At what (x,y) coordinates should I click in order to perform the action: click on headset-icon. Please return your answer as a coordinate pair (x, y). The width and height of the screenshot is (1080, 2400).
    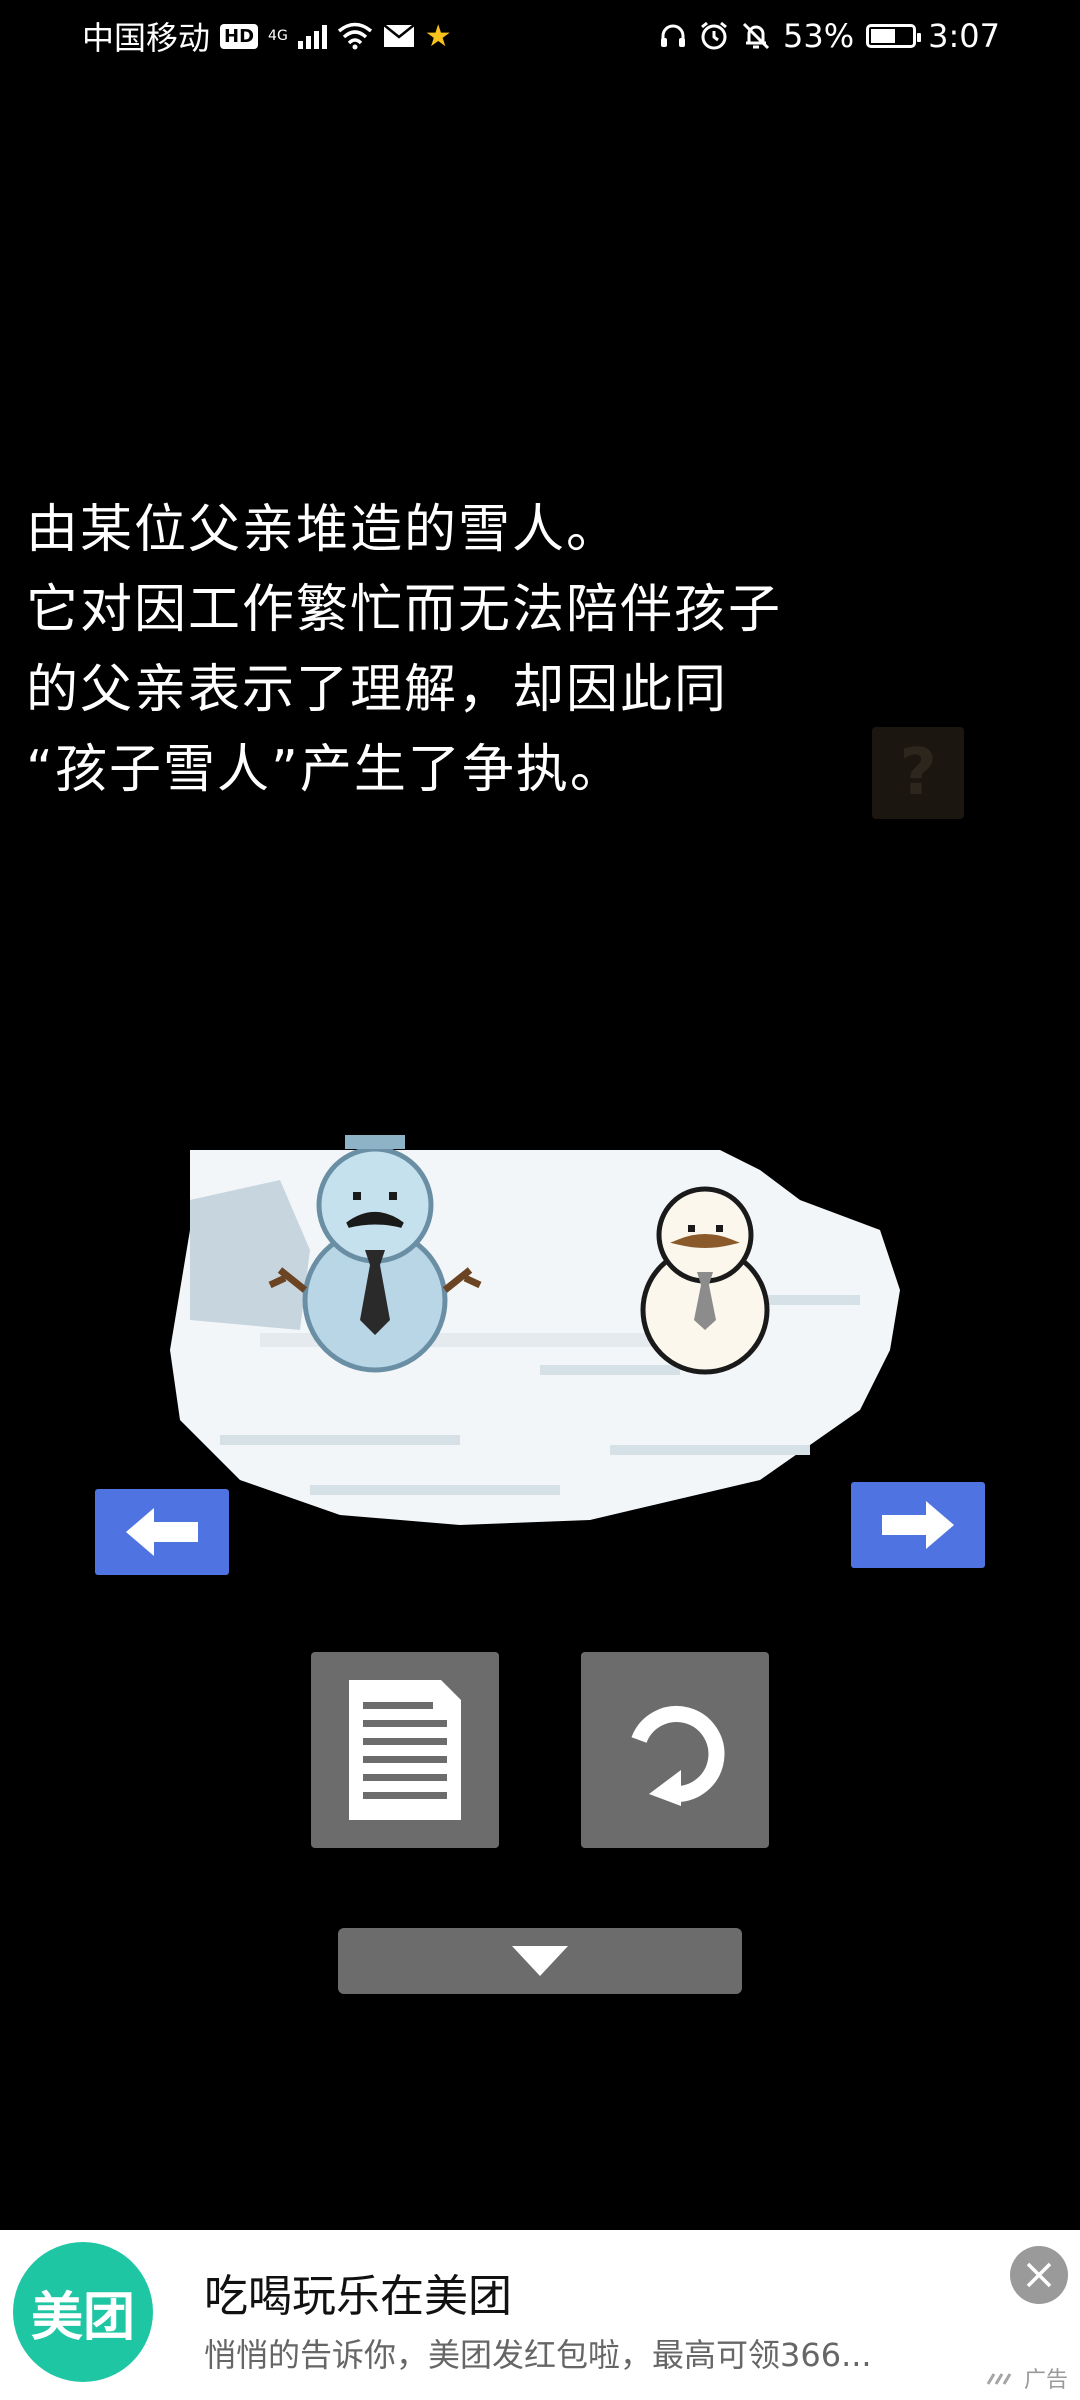
    Looking at the image, I should click on (673, 35).